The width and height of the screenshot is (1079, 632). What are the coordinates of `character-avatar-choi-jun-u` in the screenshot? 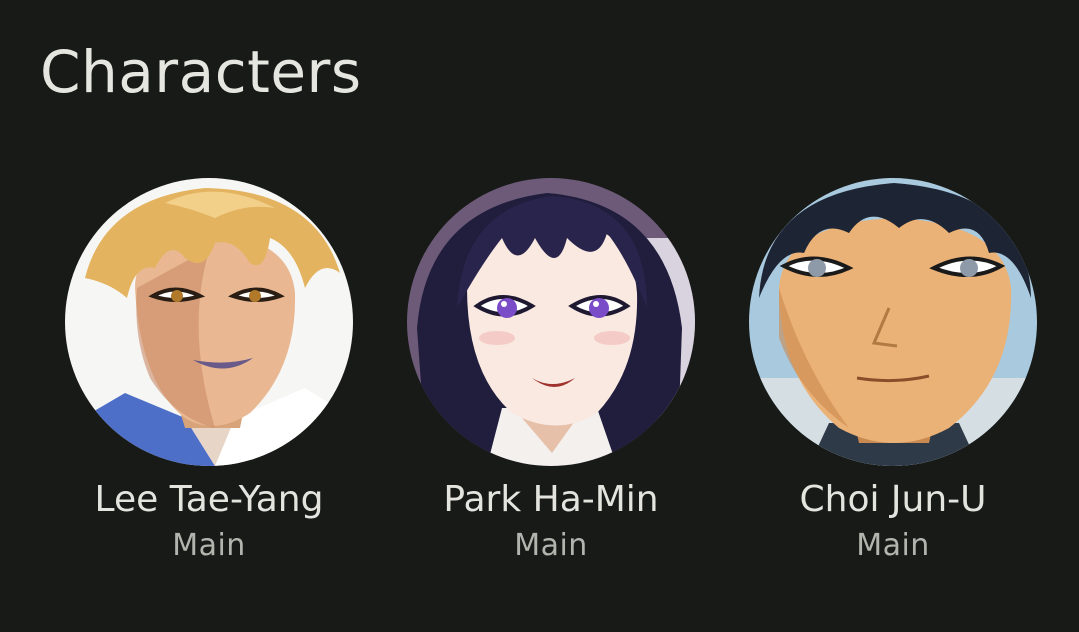 It's located at (893, 322).